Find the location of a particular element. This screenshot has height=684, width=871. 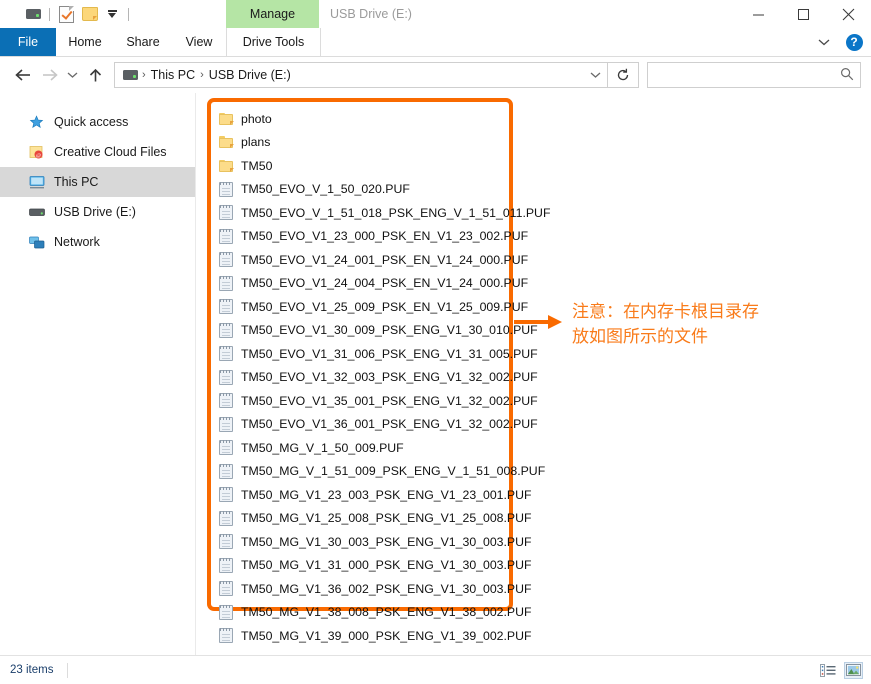

up-button is located at coordinates (95, 75).